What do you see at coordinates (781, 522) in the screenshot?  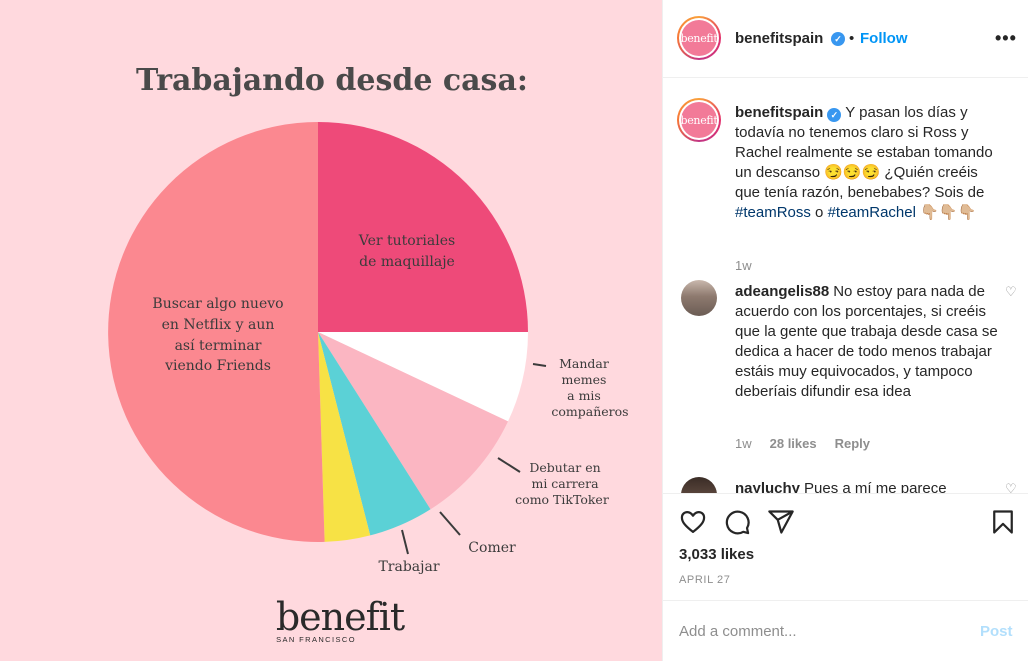 I see `share-icon` at bounding box center [781, 522].